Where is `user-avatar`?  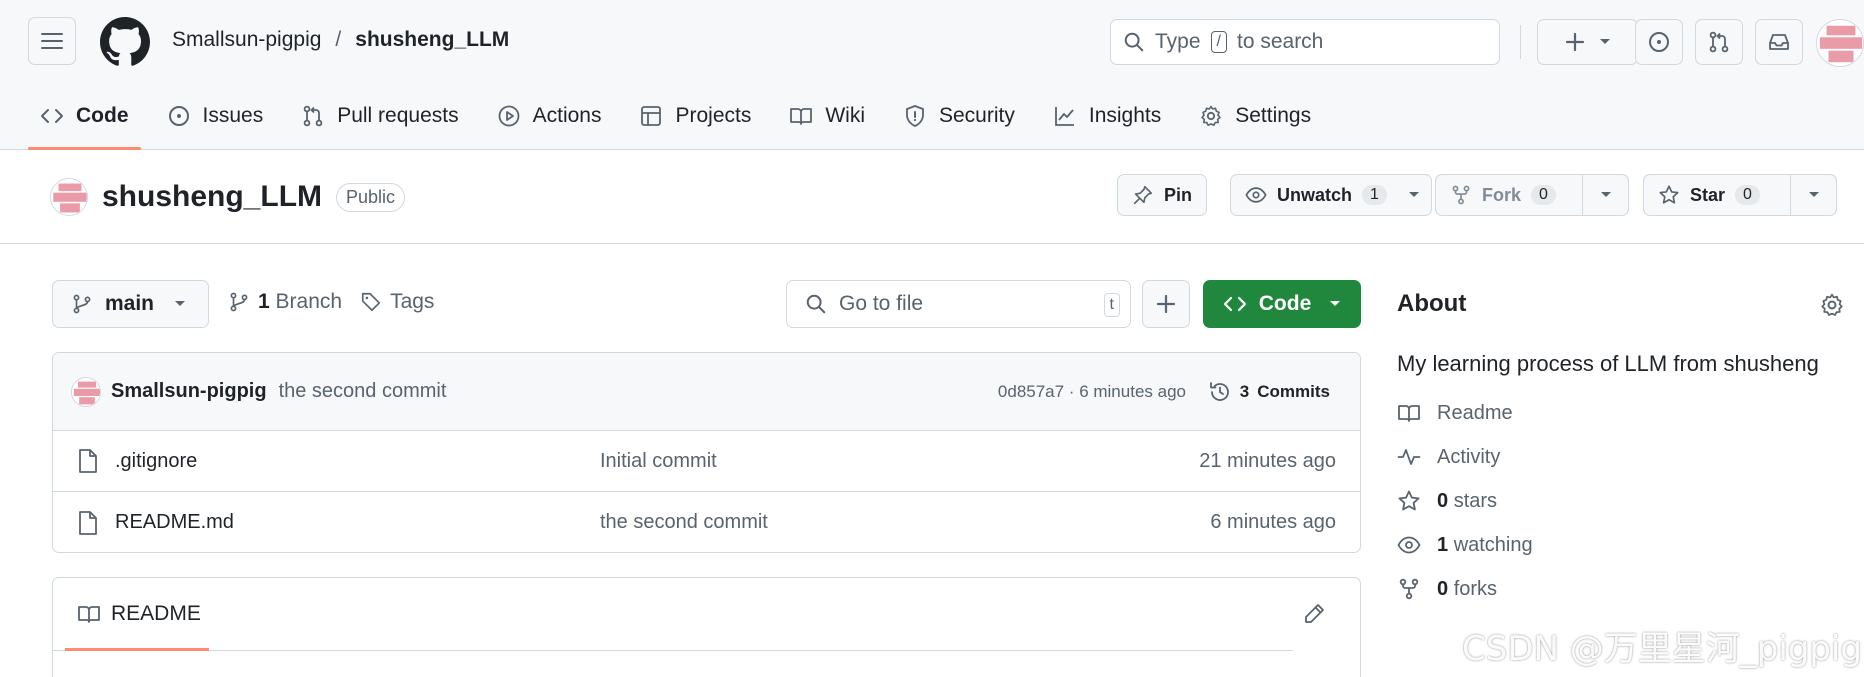
user-avatar is located at coordinates (1840, 43).